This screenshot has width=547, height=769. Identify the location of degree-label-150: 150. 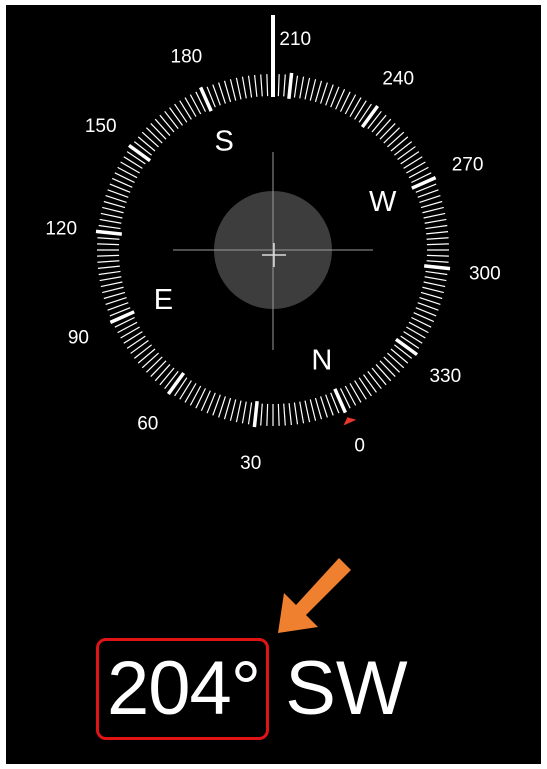
(101, 126).